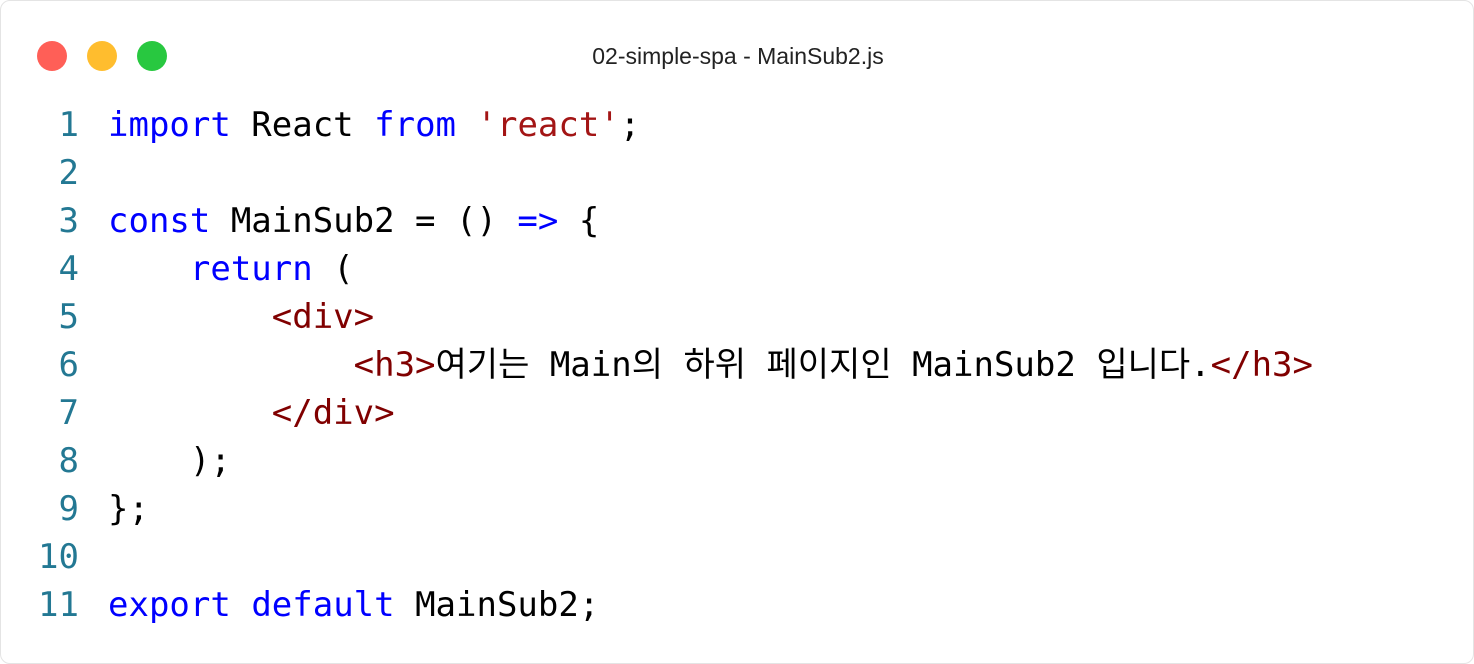  Describe the element at coordinates (548, 125) in the screenshot. I see `code-token: 'react'` at that location.